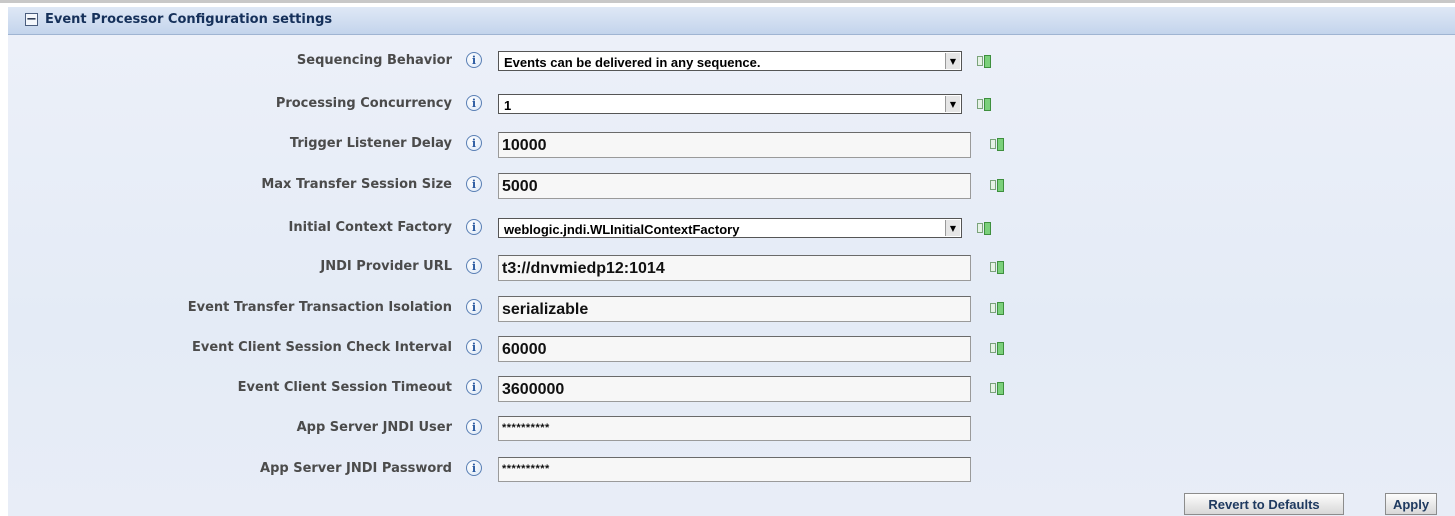 This screenshot has height=516, width=1455. Describe the element at coordinates (524, 145) in the screenshot. I see `input-value: 10000` at that location.